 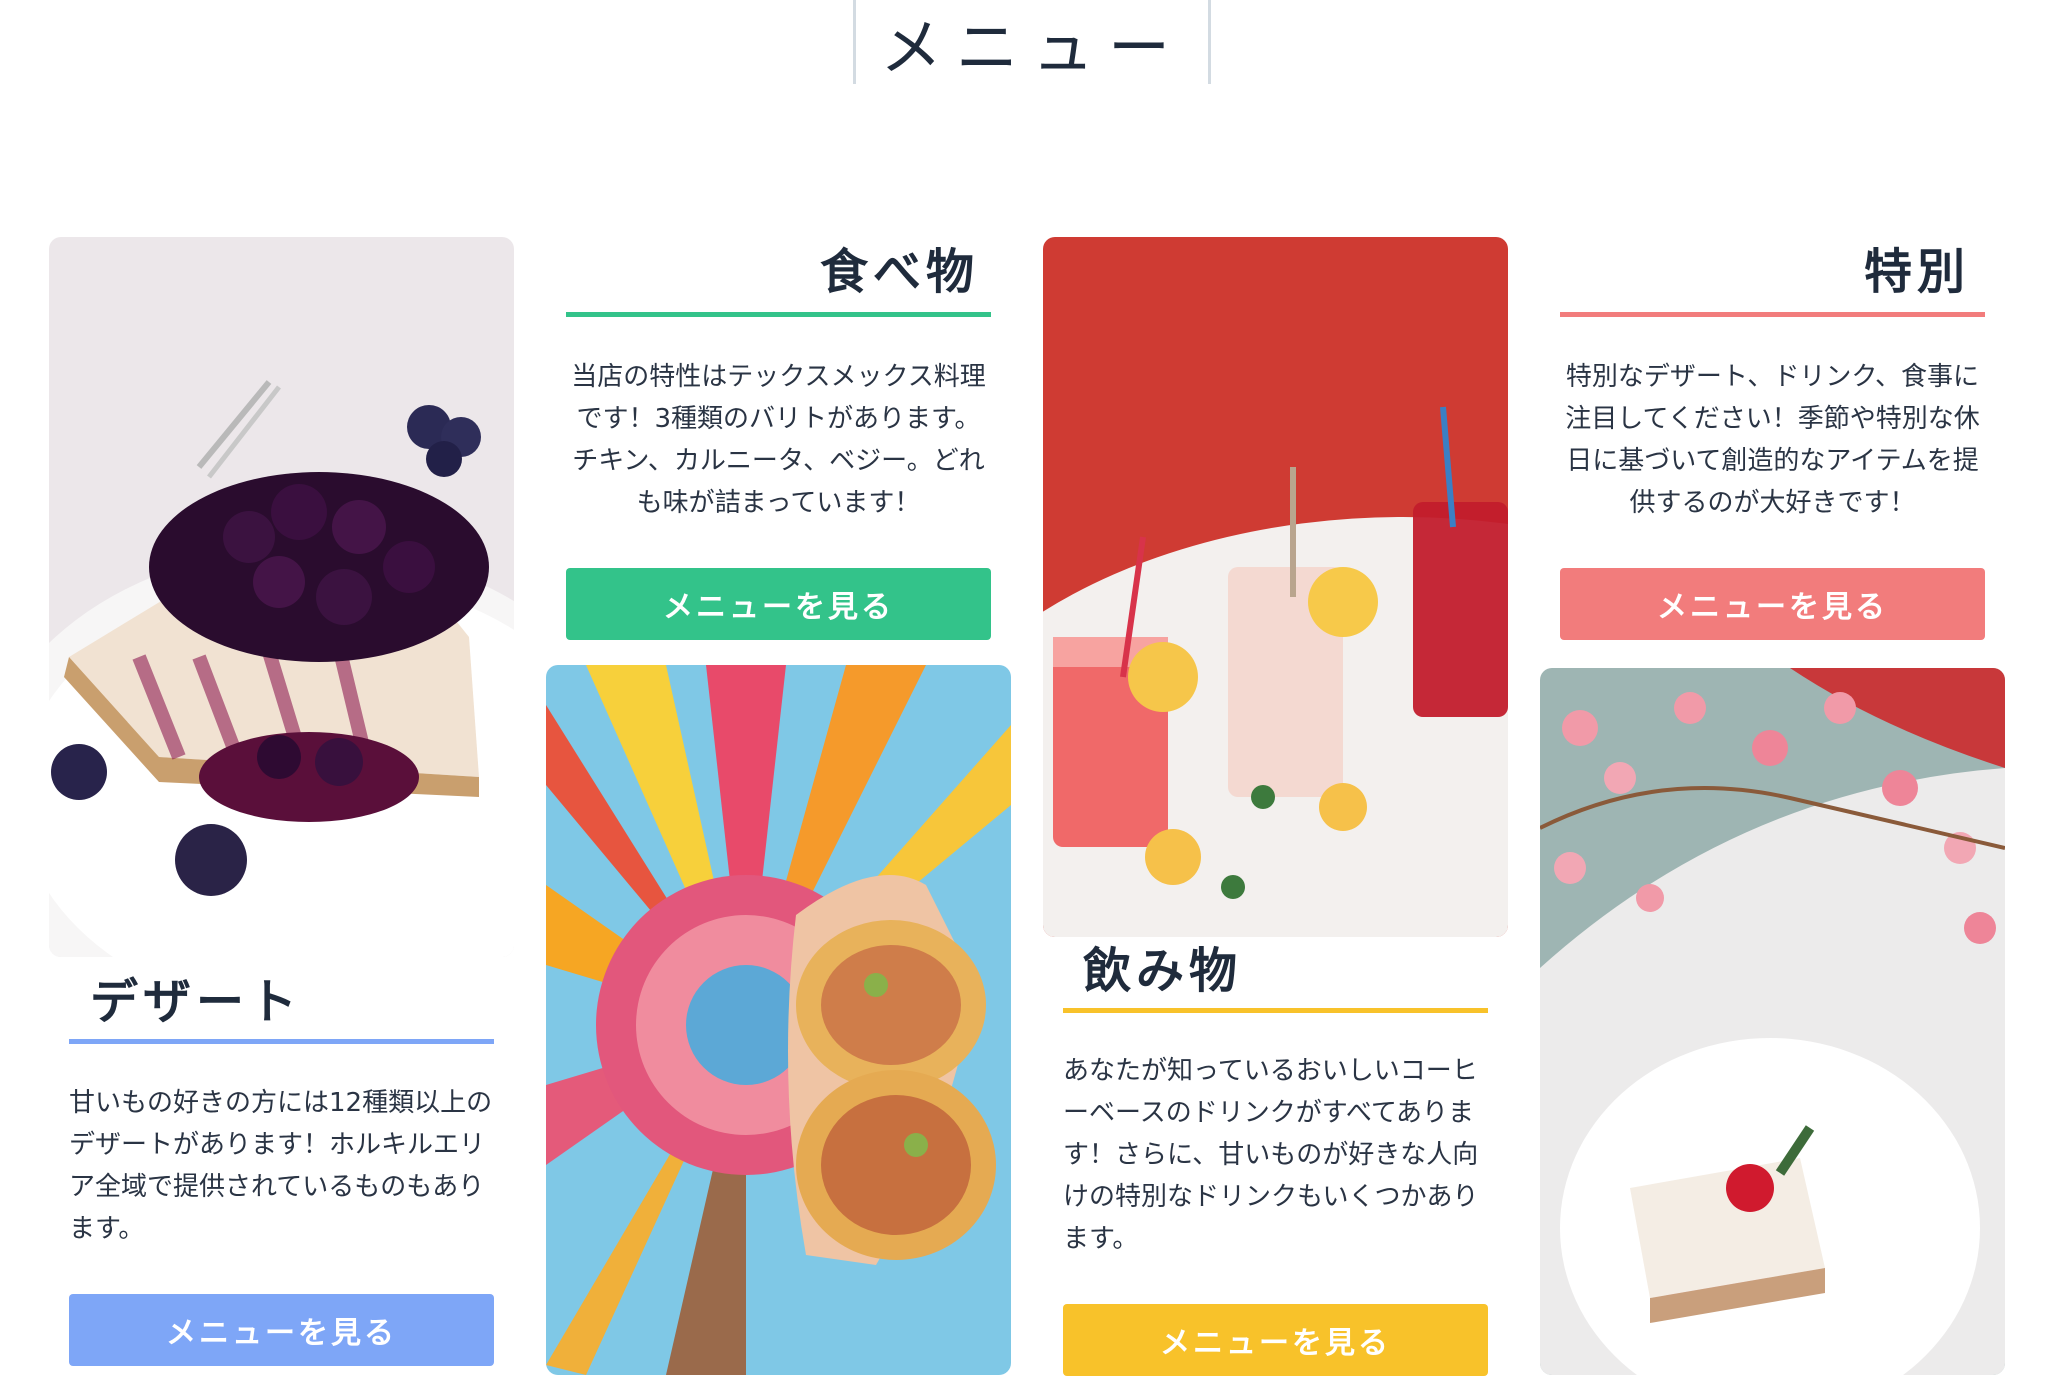 I want to click on drinks-heading-rule, so click(x=1275, y=1010).